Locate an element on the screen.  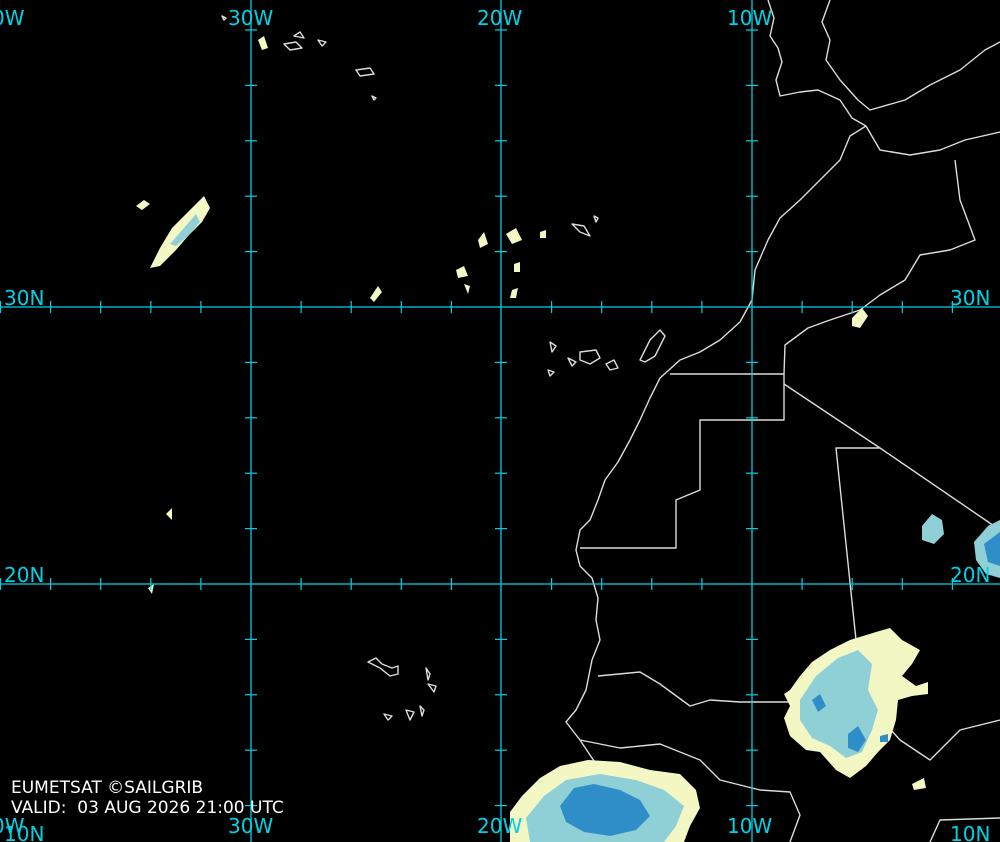
lon-label-bottom-10w: 10W is located at coordinates (750, 826).